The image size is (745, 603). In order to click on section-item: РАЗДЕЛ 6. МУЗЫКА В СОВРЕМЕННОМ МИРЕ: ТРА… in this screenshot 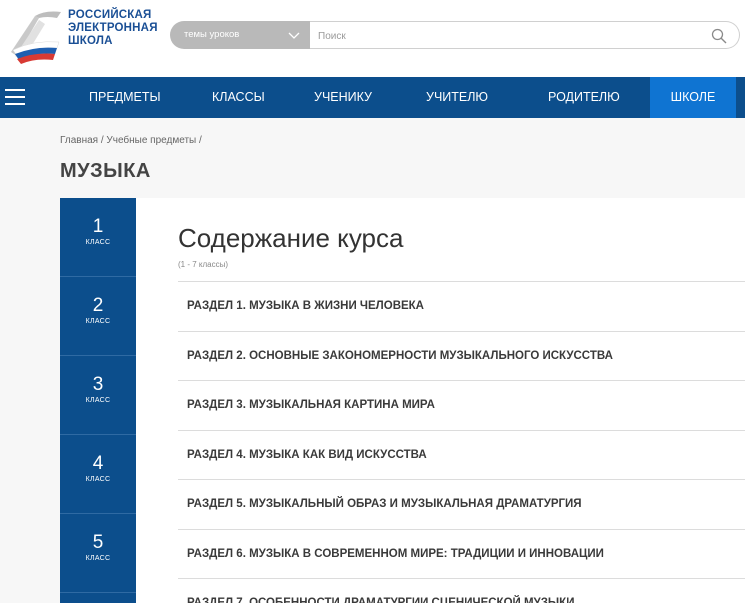, I will do `click(461, 553)`.